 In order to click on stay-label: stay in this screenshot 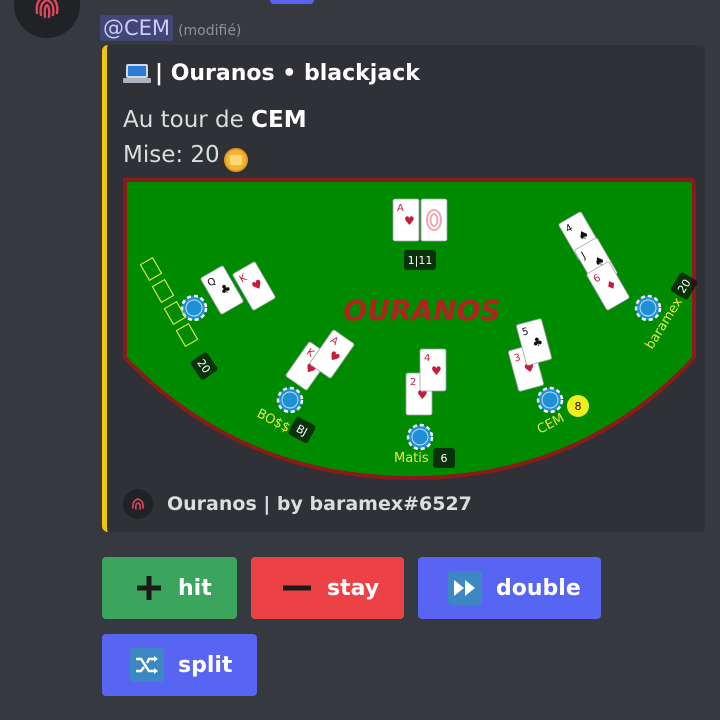, I will do `click(353, 588)`.